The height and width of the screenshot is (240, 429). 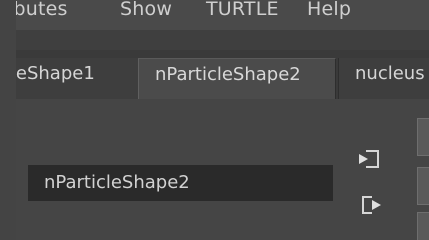 I want to click on input-connections-icon, so click(x=369, y=159).